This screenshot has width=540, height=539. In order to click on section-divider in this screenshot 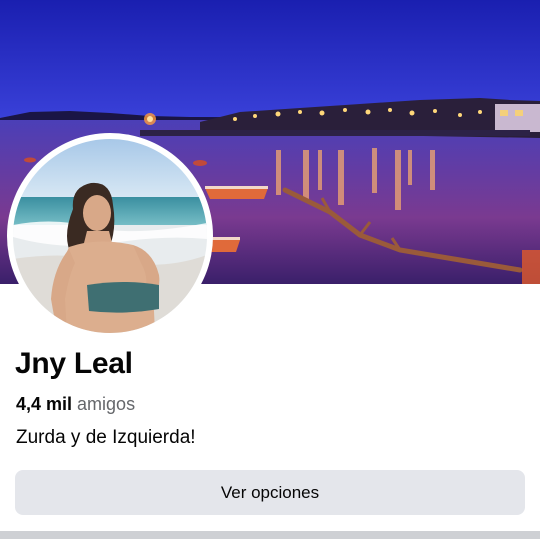, I will do `click(270, 535)`.